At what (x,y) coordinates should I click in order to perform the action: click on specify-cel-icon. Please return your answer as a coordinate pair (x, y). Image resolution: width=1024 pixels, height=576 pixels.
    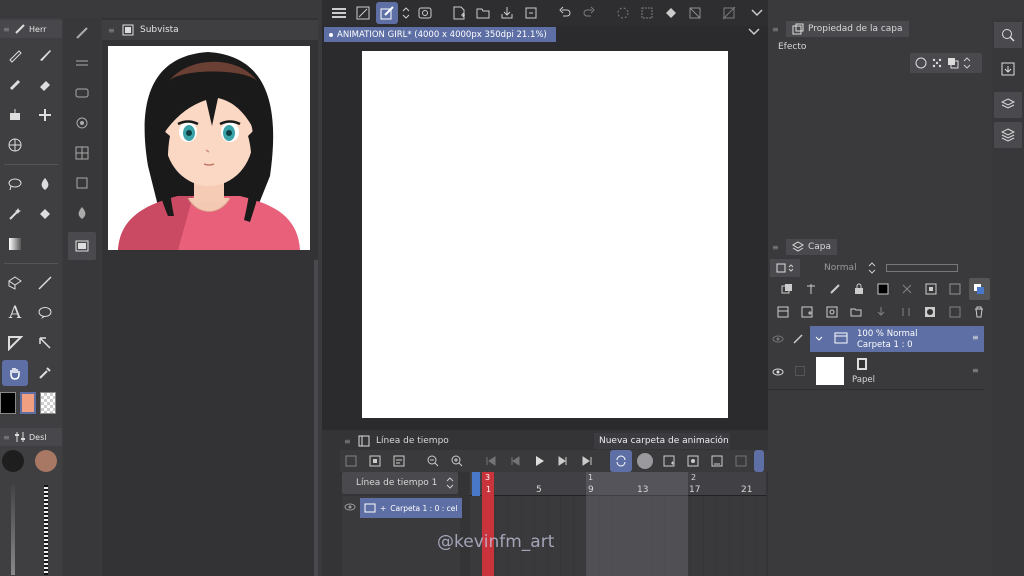
    Looking at the image, I should click on (717, 461).